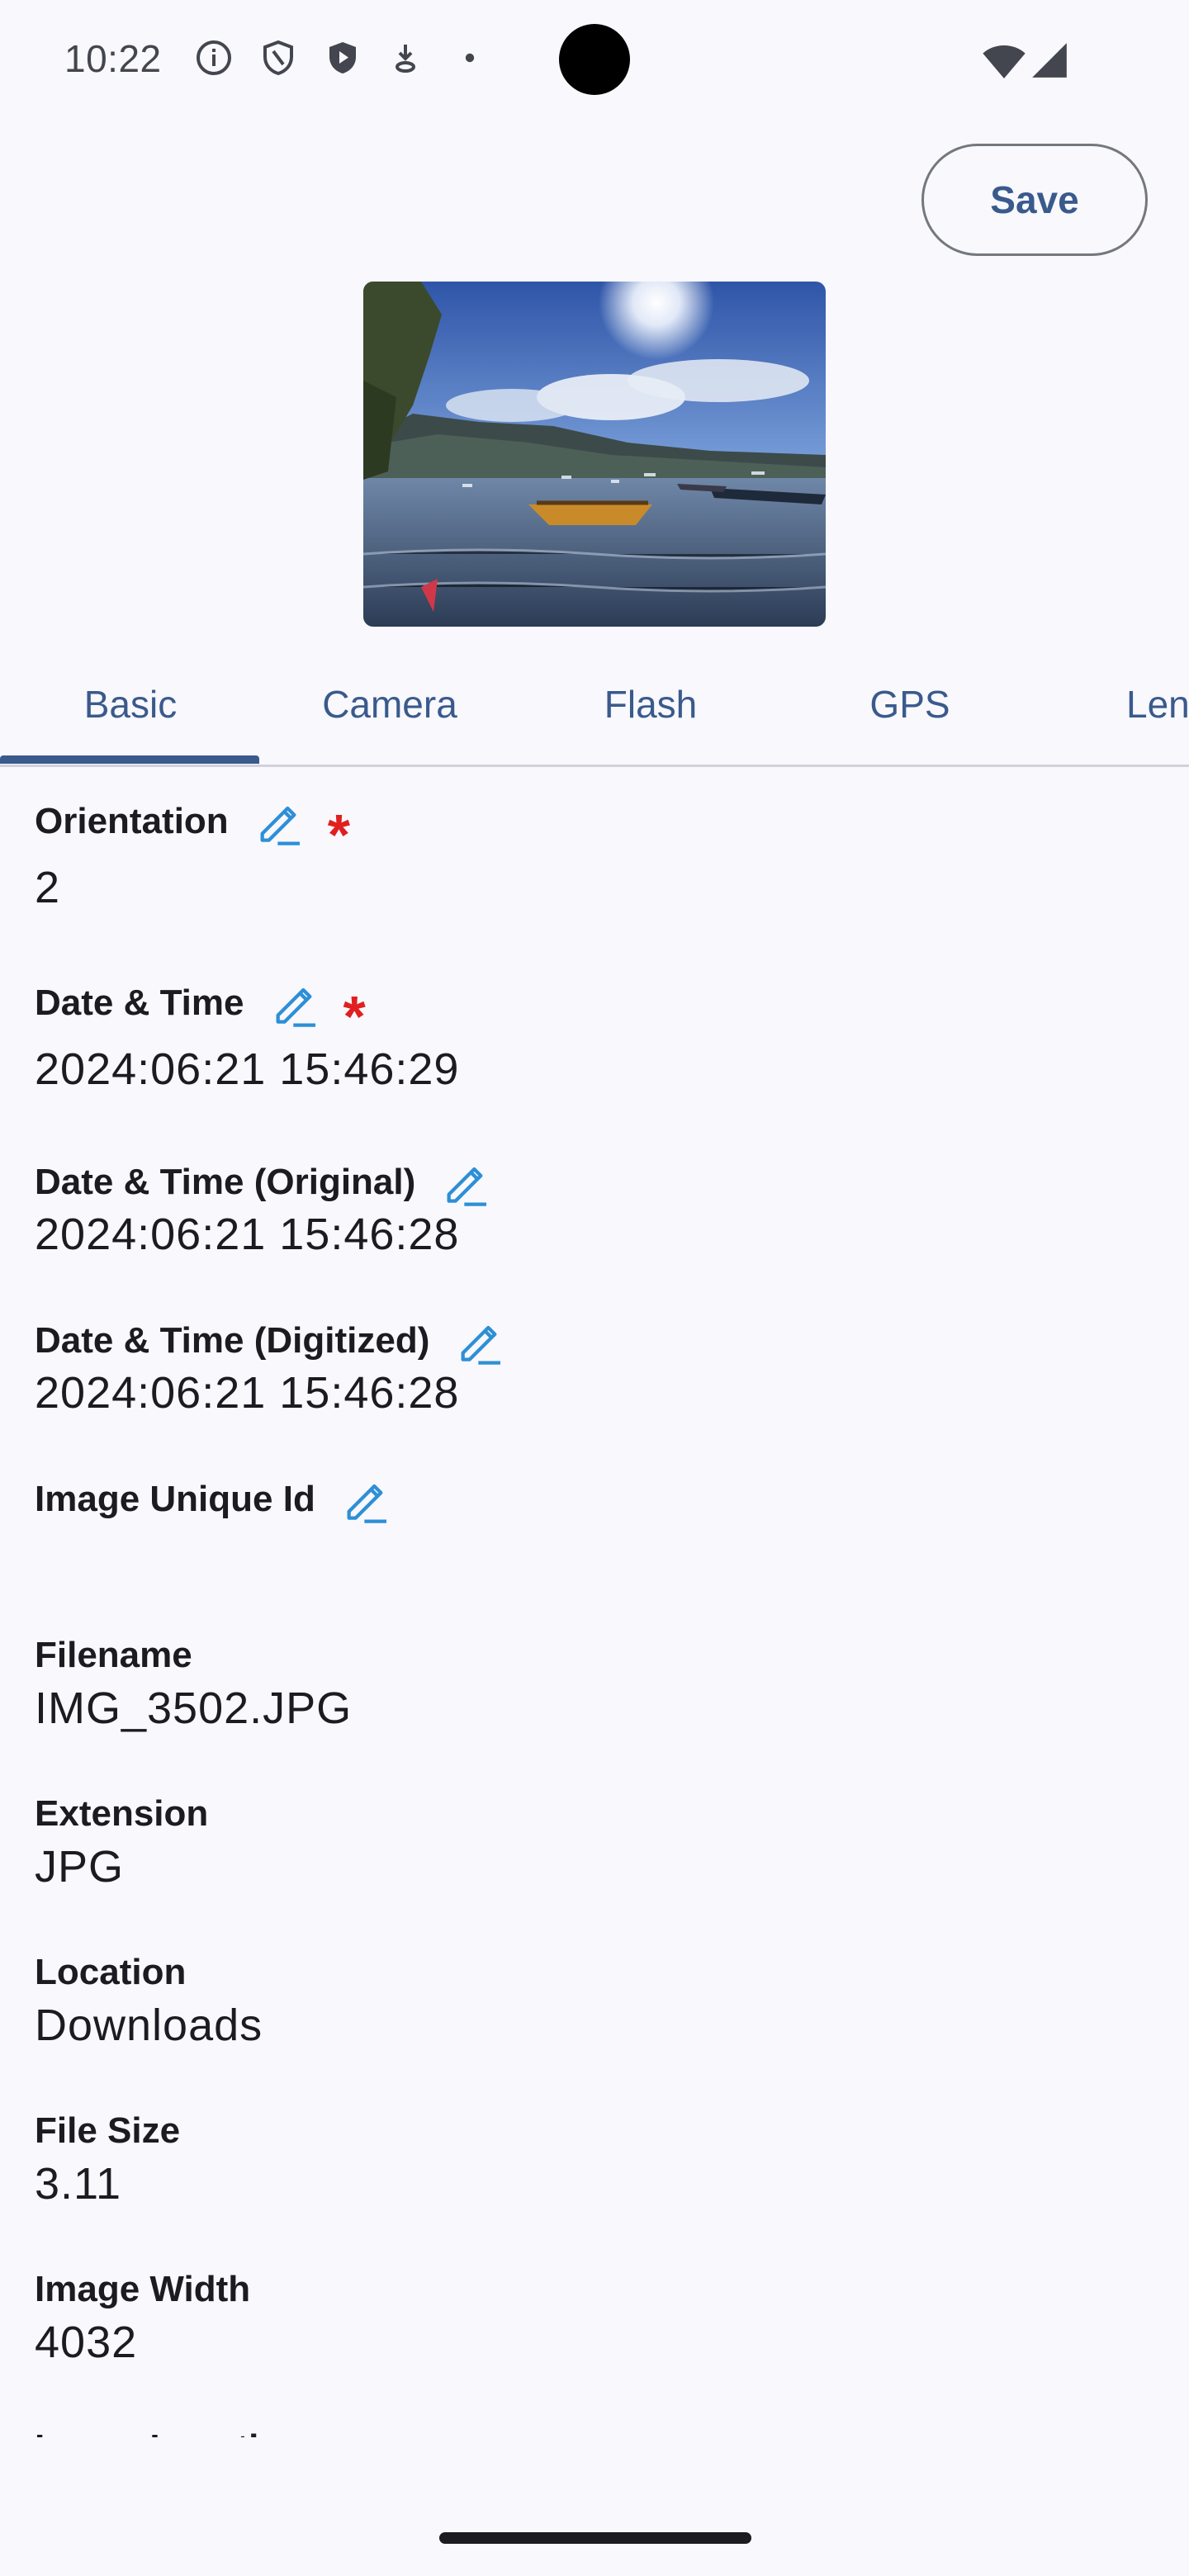 This screenshot has height=2576, width=1189. Describe the element at coordinates (113, 1655) in the screenshot. I see `field-label: Filename` at that location.